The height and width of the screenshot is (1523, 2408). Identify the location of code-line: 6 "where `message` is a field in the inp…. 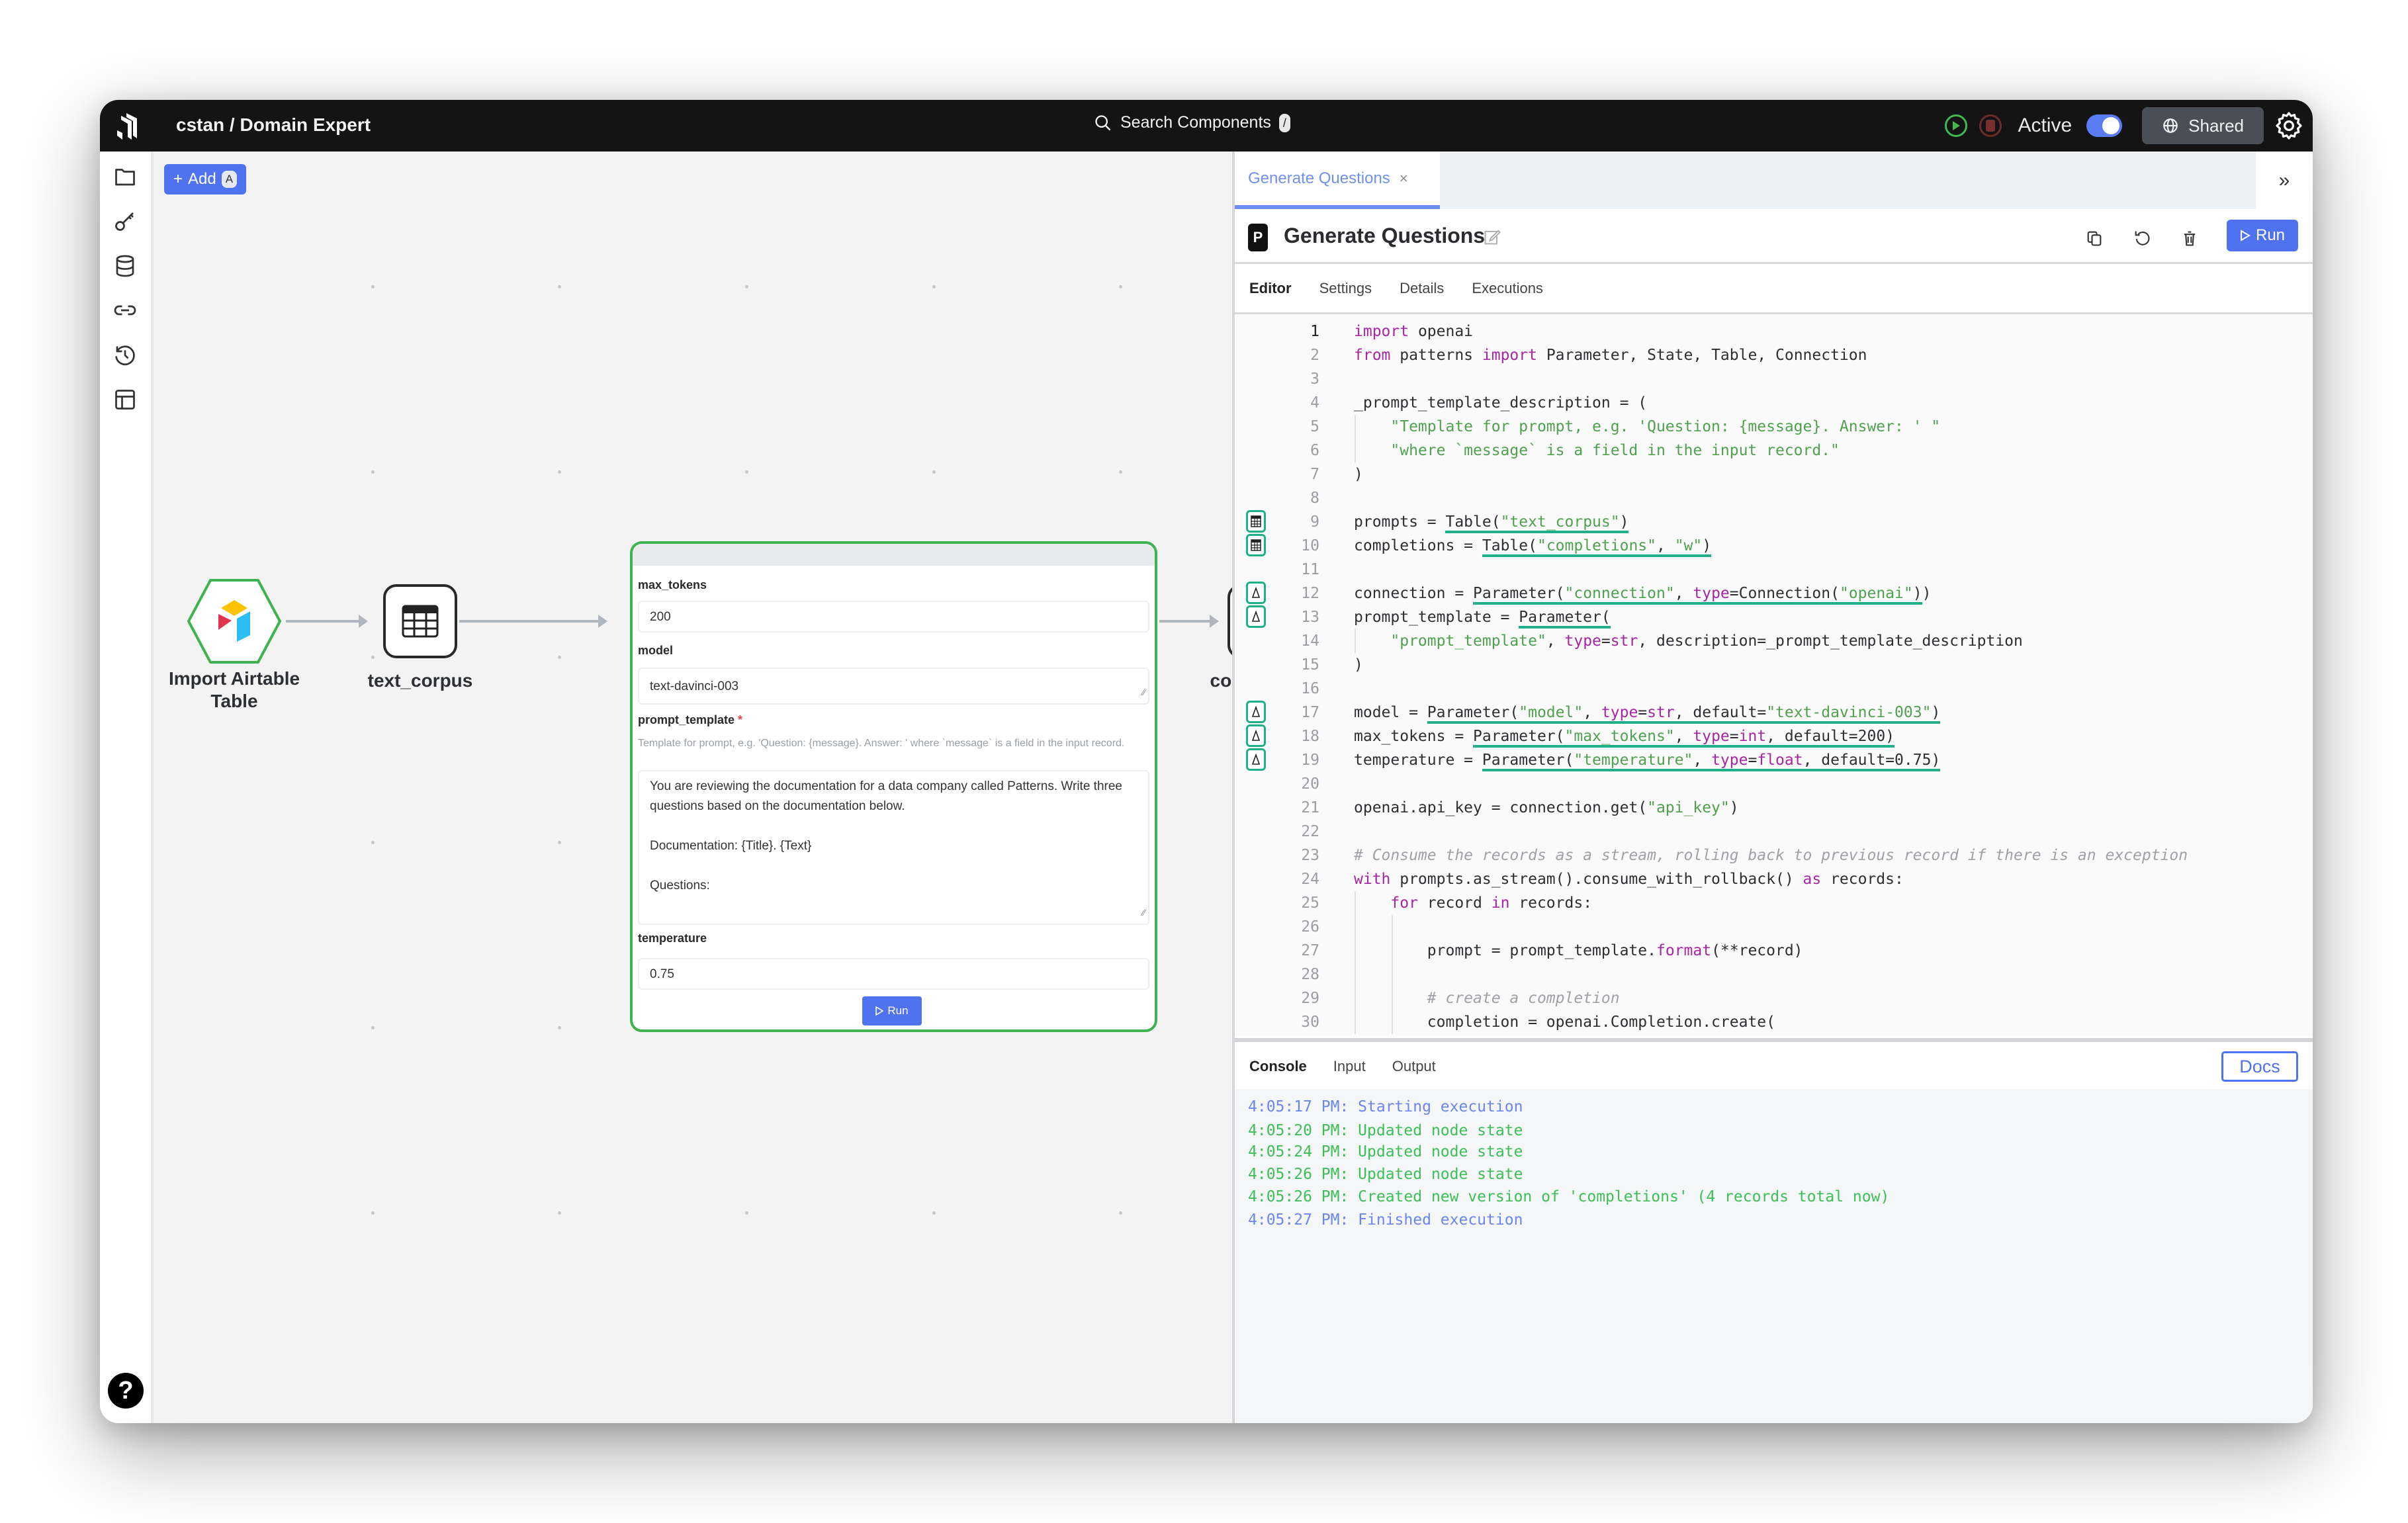
(1774, 451).